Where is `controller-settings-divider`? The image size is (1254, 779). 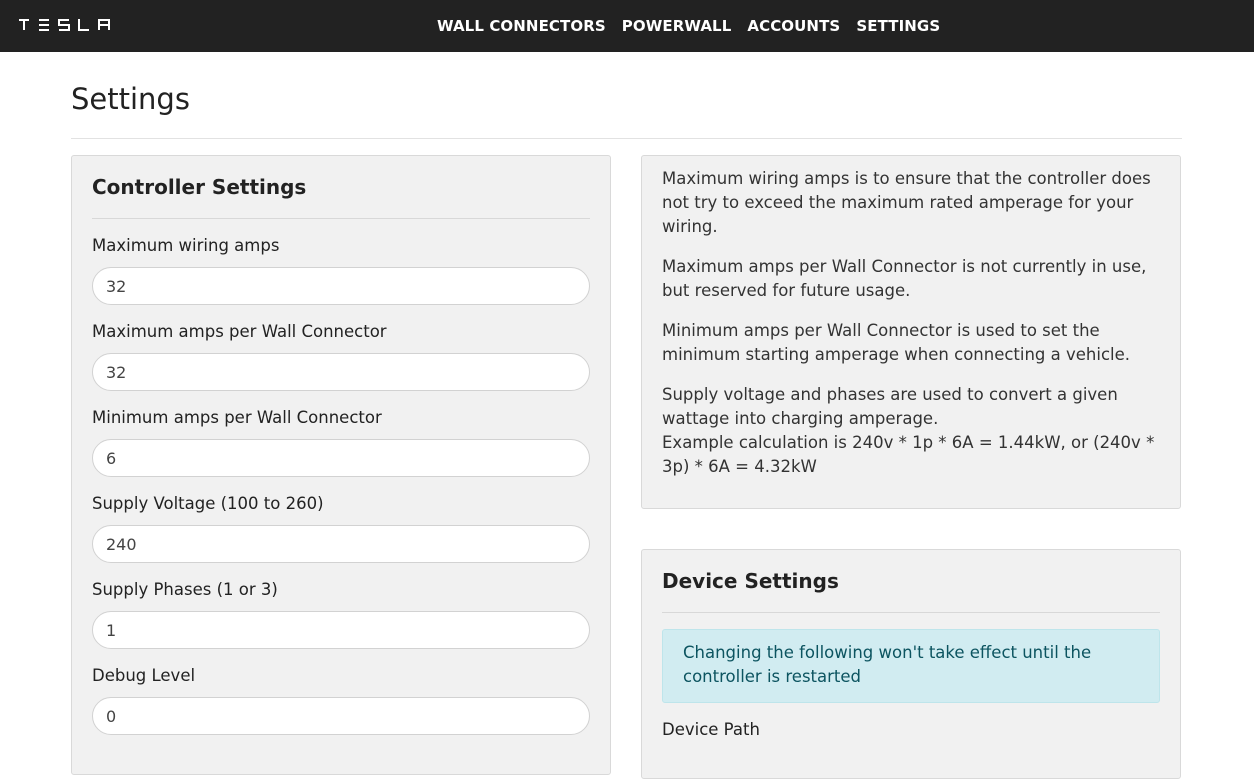 controller-settings-divider is located at coordinates (341, 218).